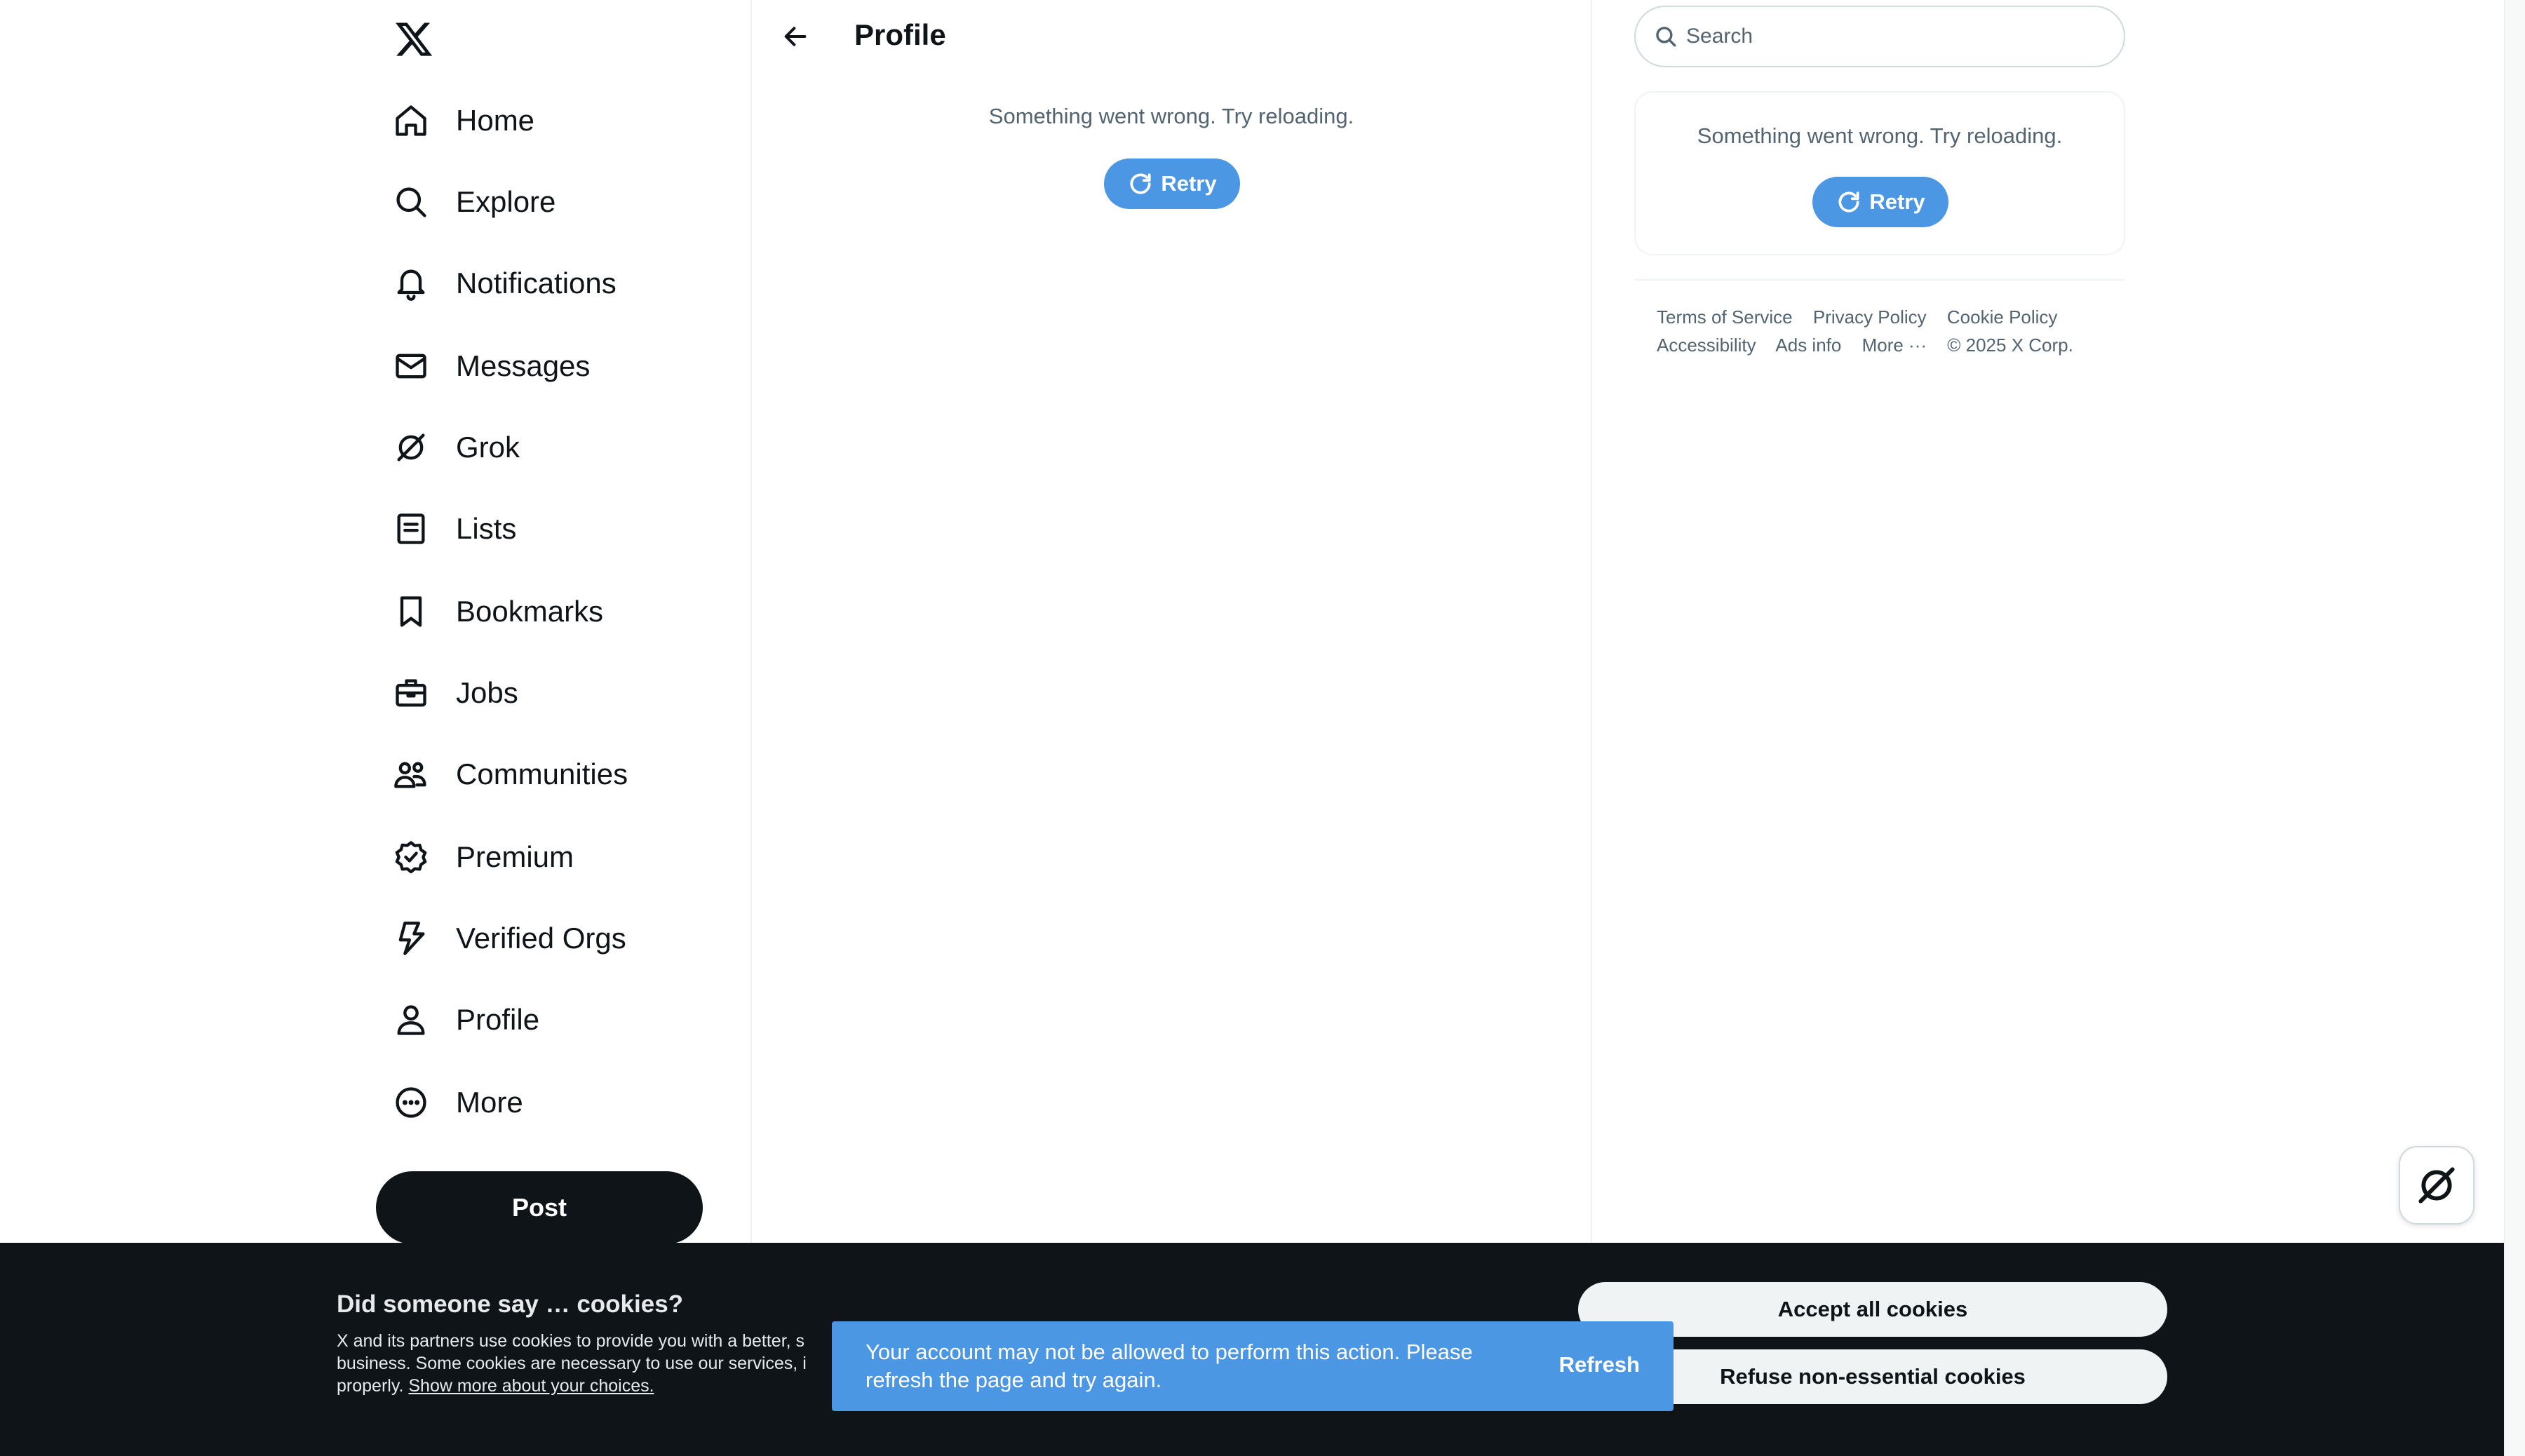 Image resolution: width=2525 pixels, height=1456 pixels. I want to click on cookie-policy-link: Cookie Policy, so click(2002, 317).